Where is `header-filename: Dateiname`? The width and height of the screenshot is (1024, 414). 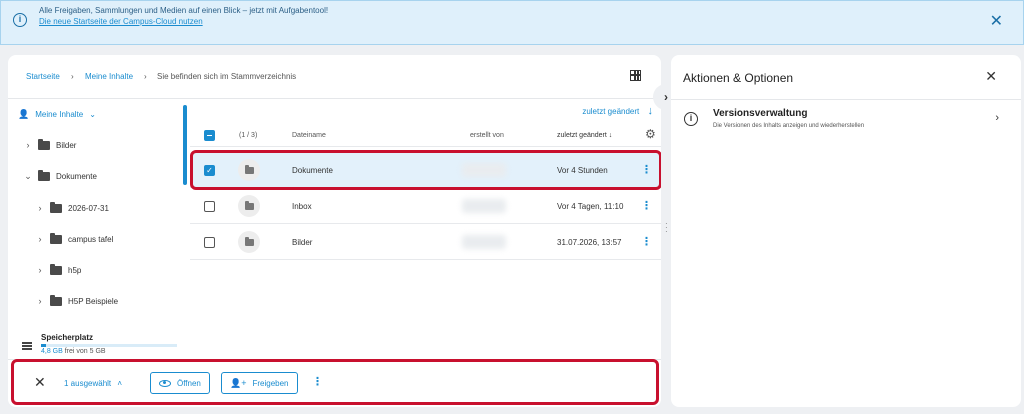
header-filename: Dateiname is located at coordinates (309, 135).